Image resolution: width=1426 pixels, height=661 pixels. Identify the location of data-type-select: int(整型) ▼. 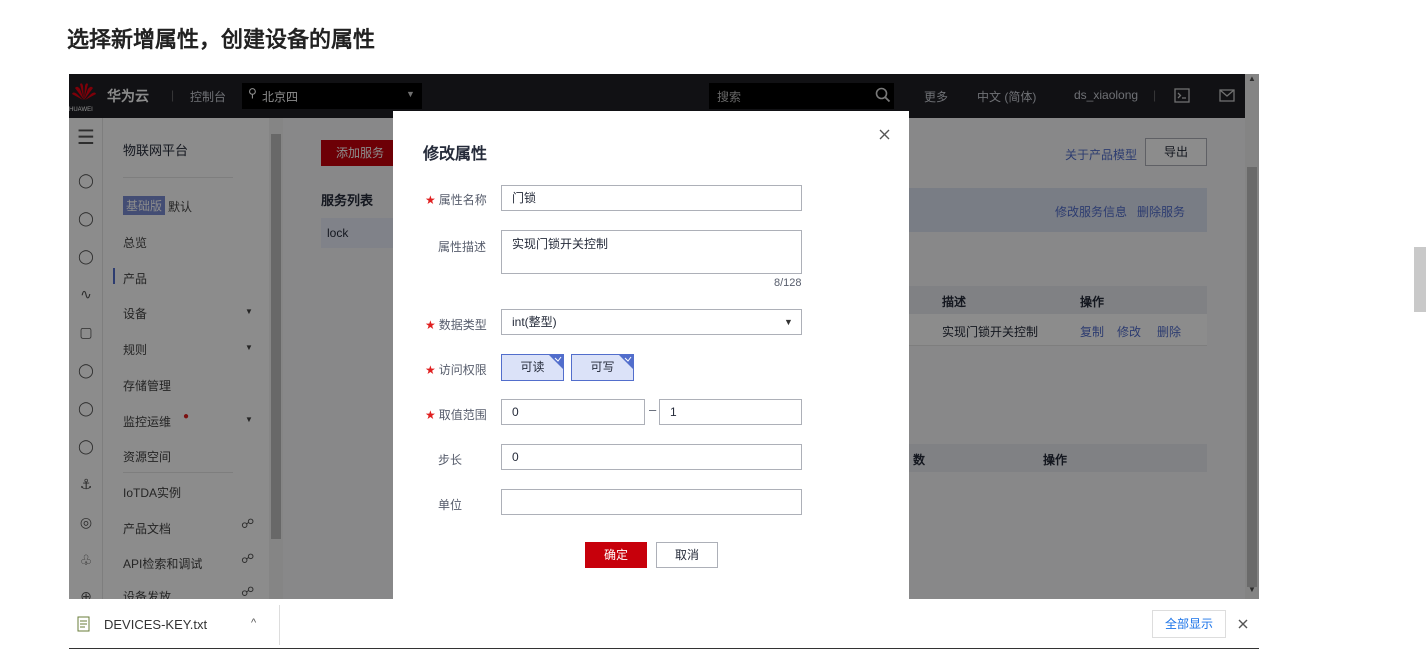
(651, 322).